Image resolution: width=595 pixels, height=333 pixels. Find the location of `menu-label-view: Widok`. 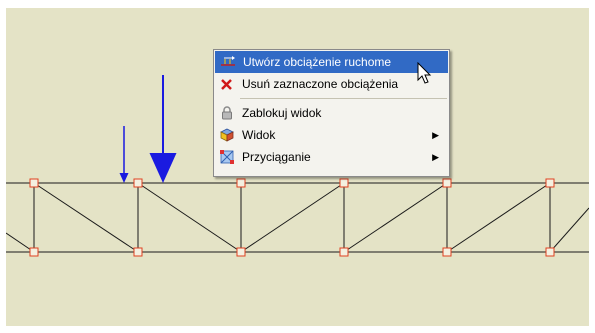

menu-label-view: Widok is located at coordinates (259, 135).